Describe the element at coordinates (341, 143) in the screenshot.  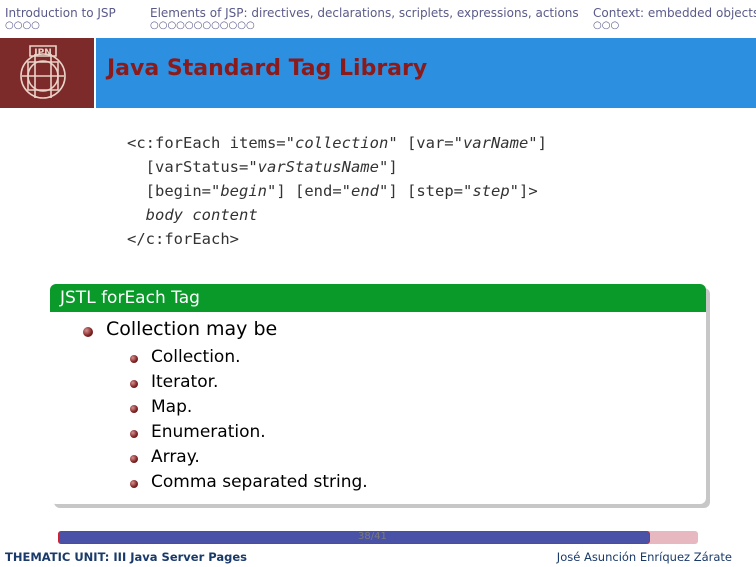
I see `code-italic-text: collection` at that location.